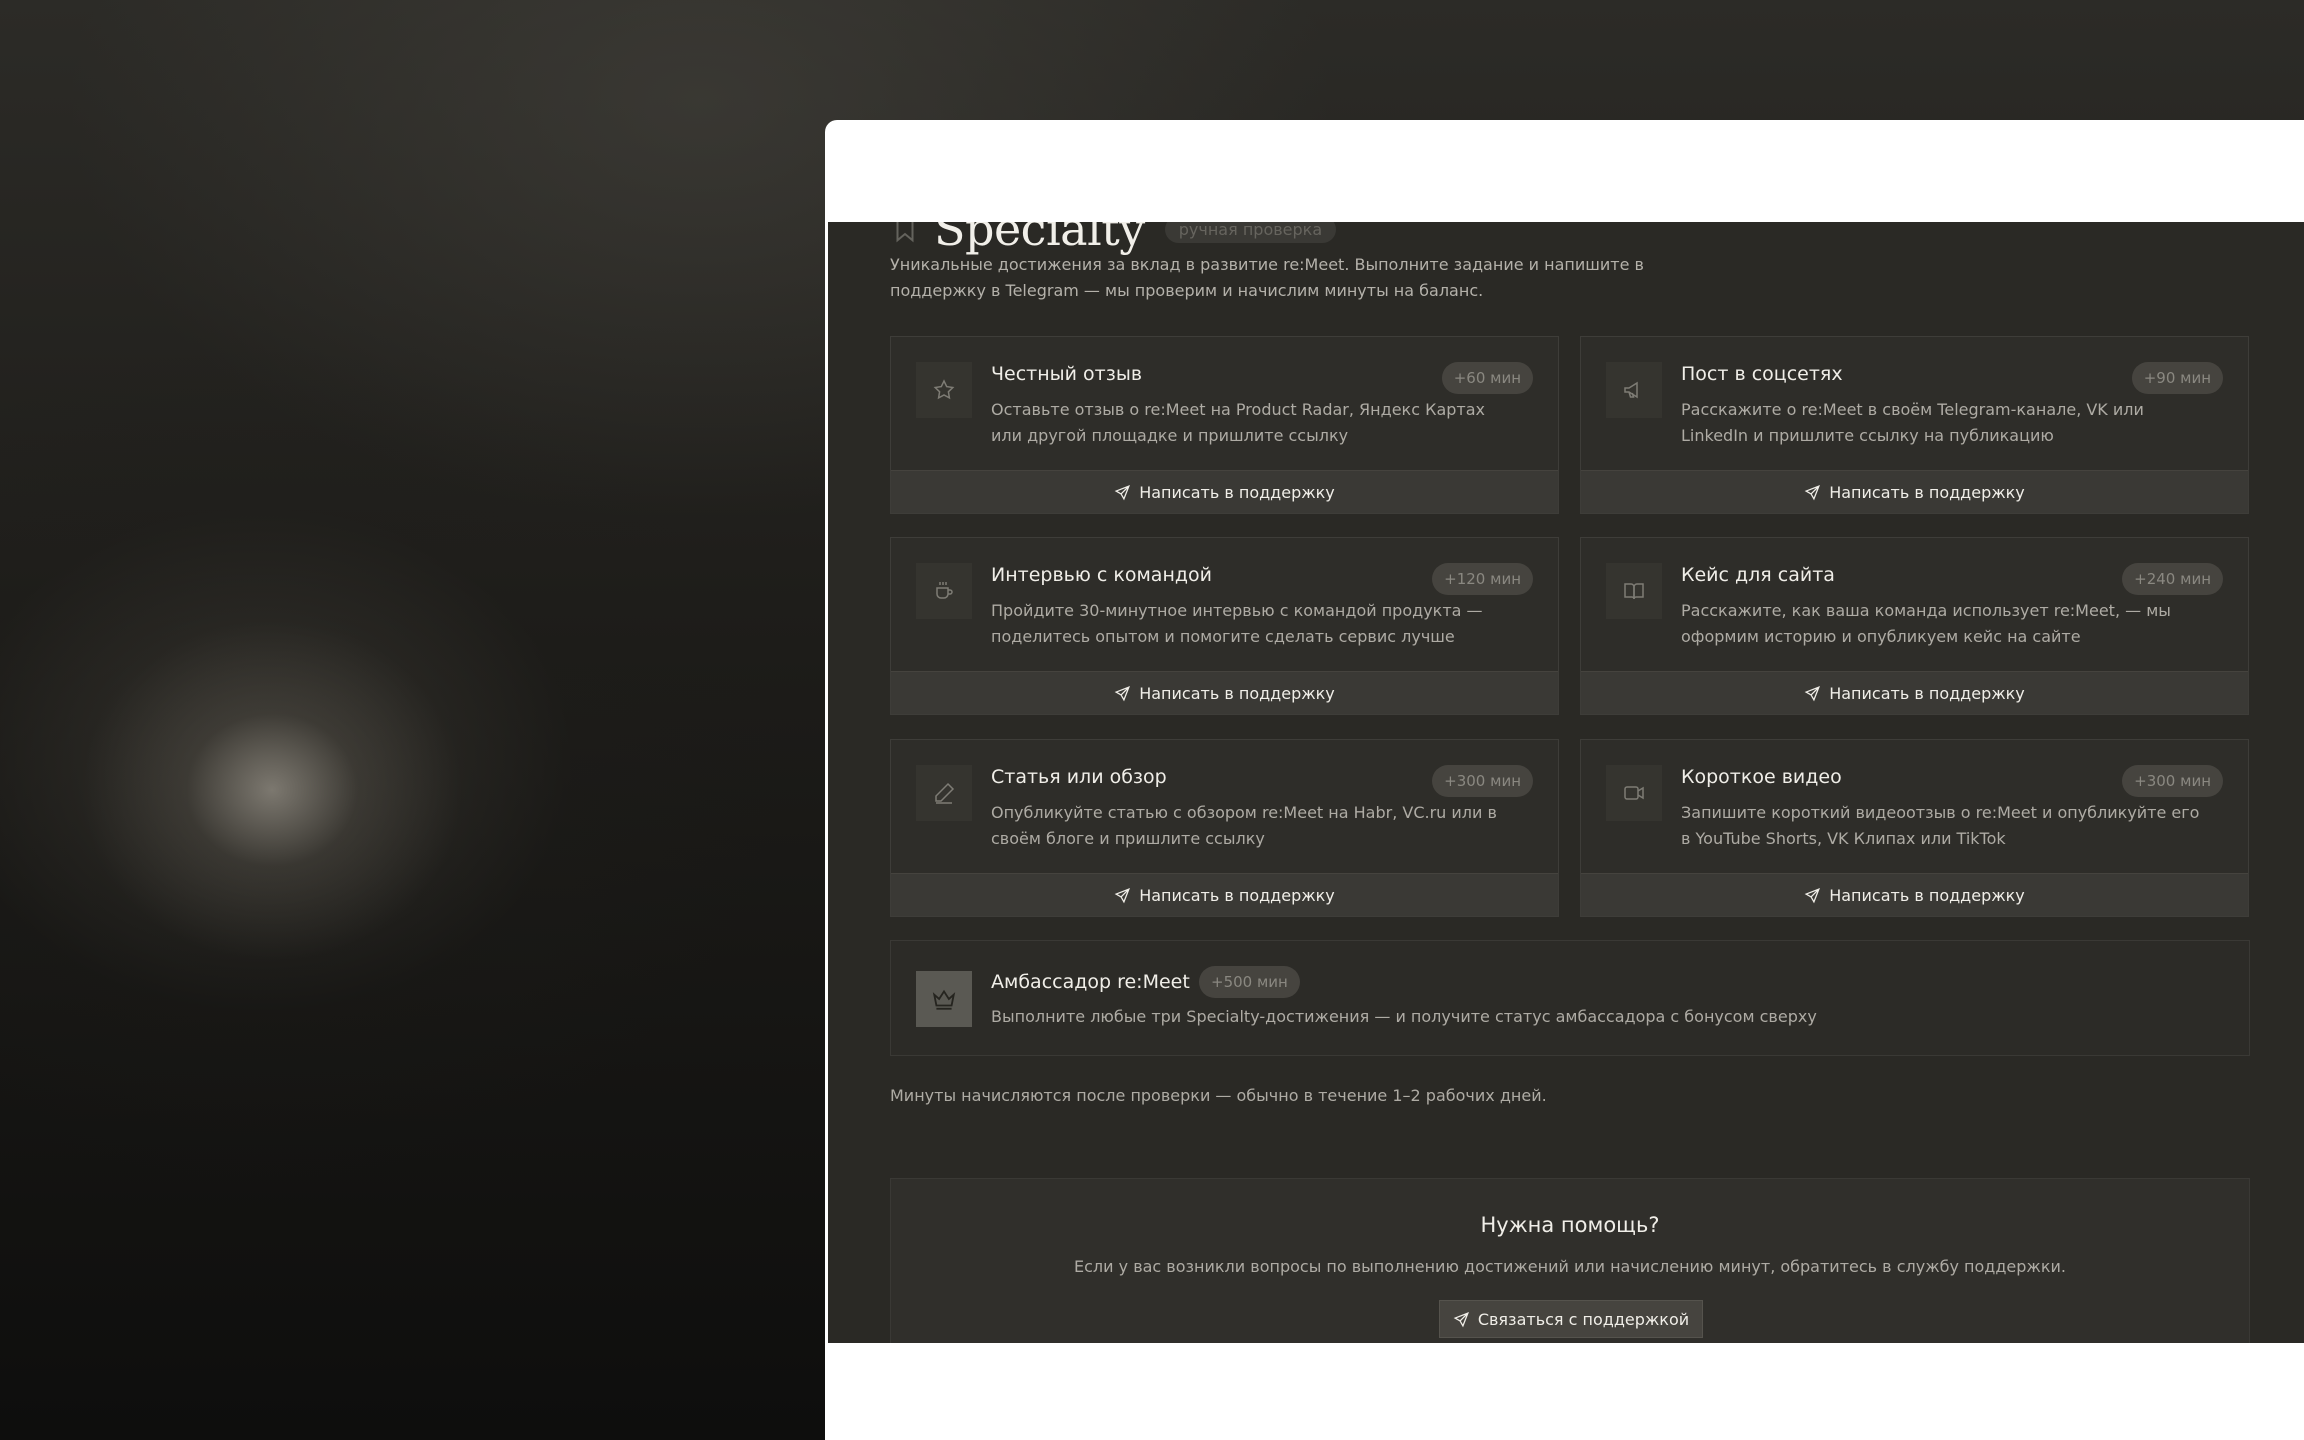 The height and width of the screenshot is (1440, 2304). Describe the element at coordinates (1634, 591) in the screenshot. I see `book-icon` at that location.